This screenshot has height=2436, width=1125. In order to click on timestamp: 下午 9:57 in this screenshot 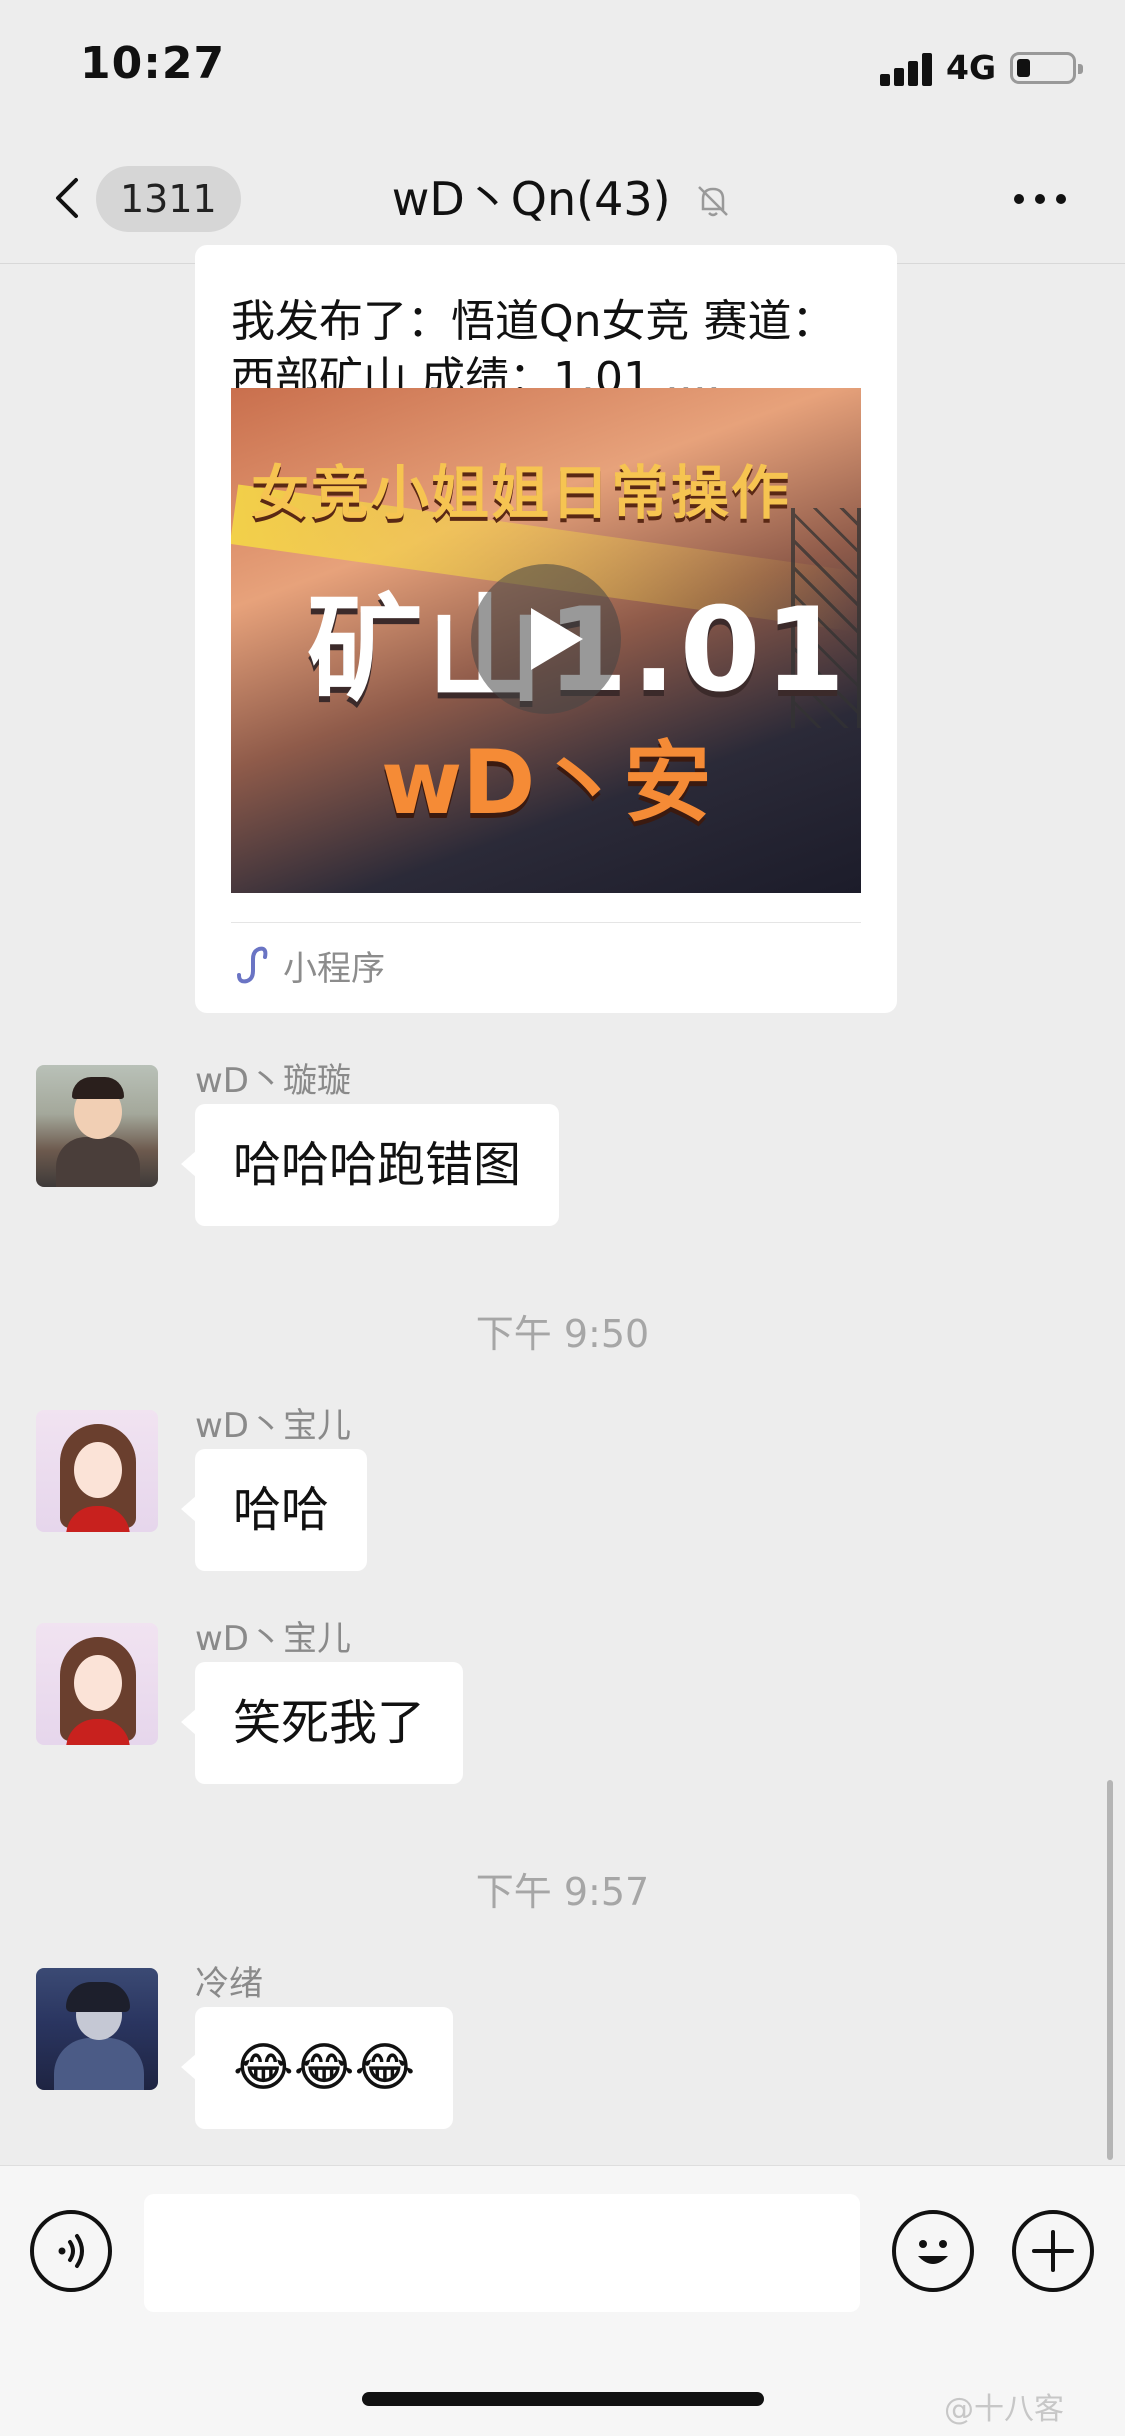, I will do `click(562, 1892)`.